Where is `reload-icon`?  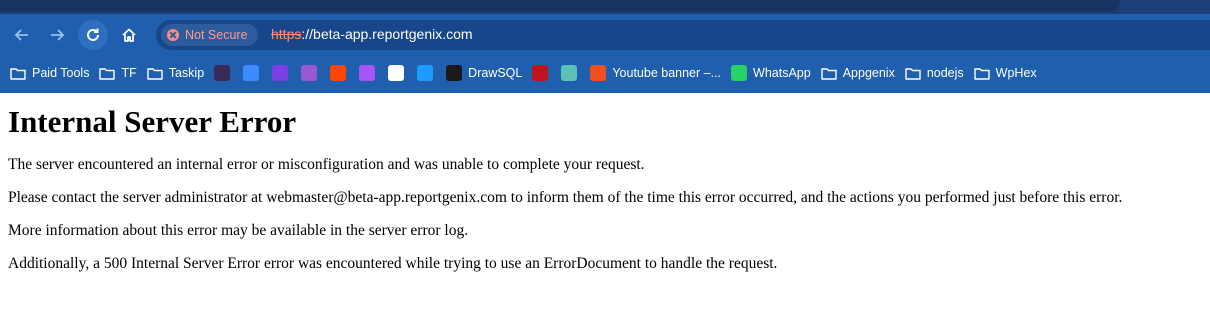 reload-icon is located at coordinates (93, 35).